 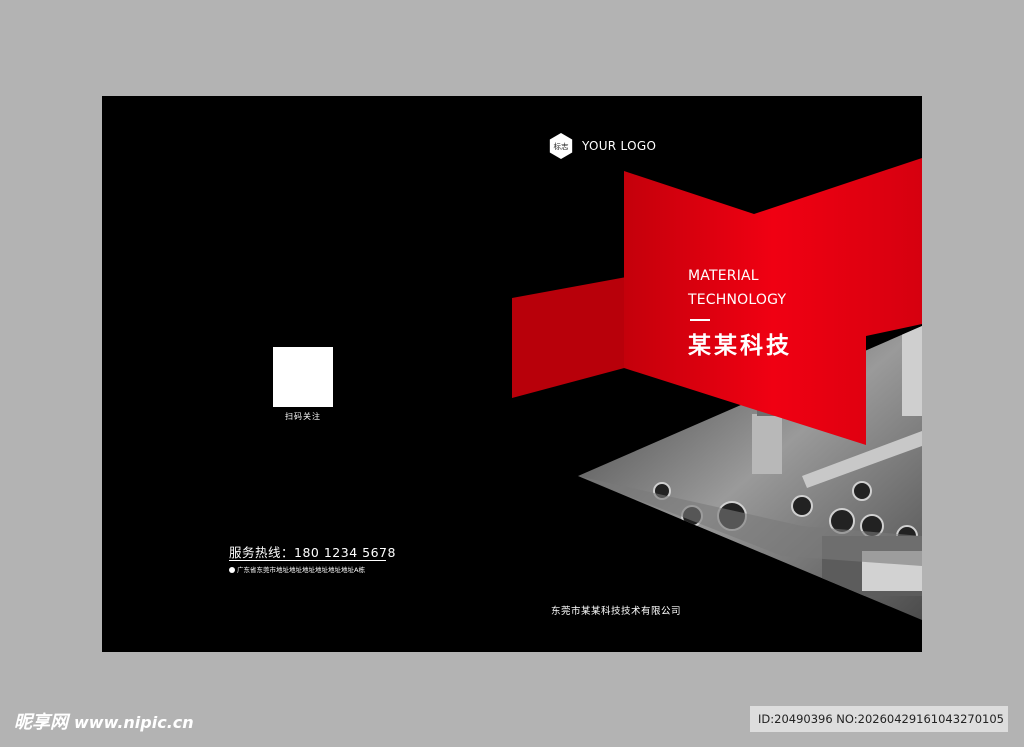 What do you see at coordinates (879, 719) in the screenshot?
I see `watermark-id: ID:20490396 NO:20260429161043270105` at bounding box center [879, 719].